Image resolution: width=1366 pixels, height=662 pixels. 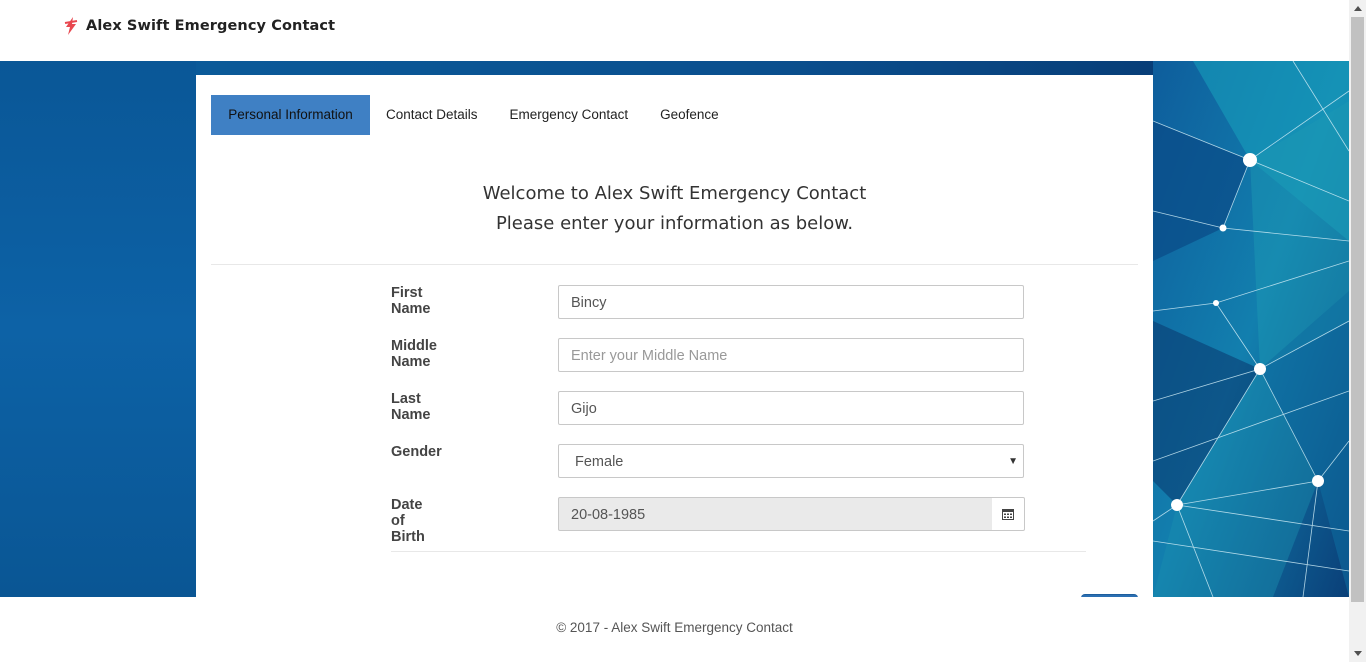 I want to click on middle-name-field, so click(x=791, y=355).